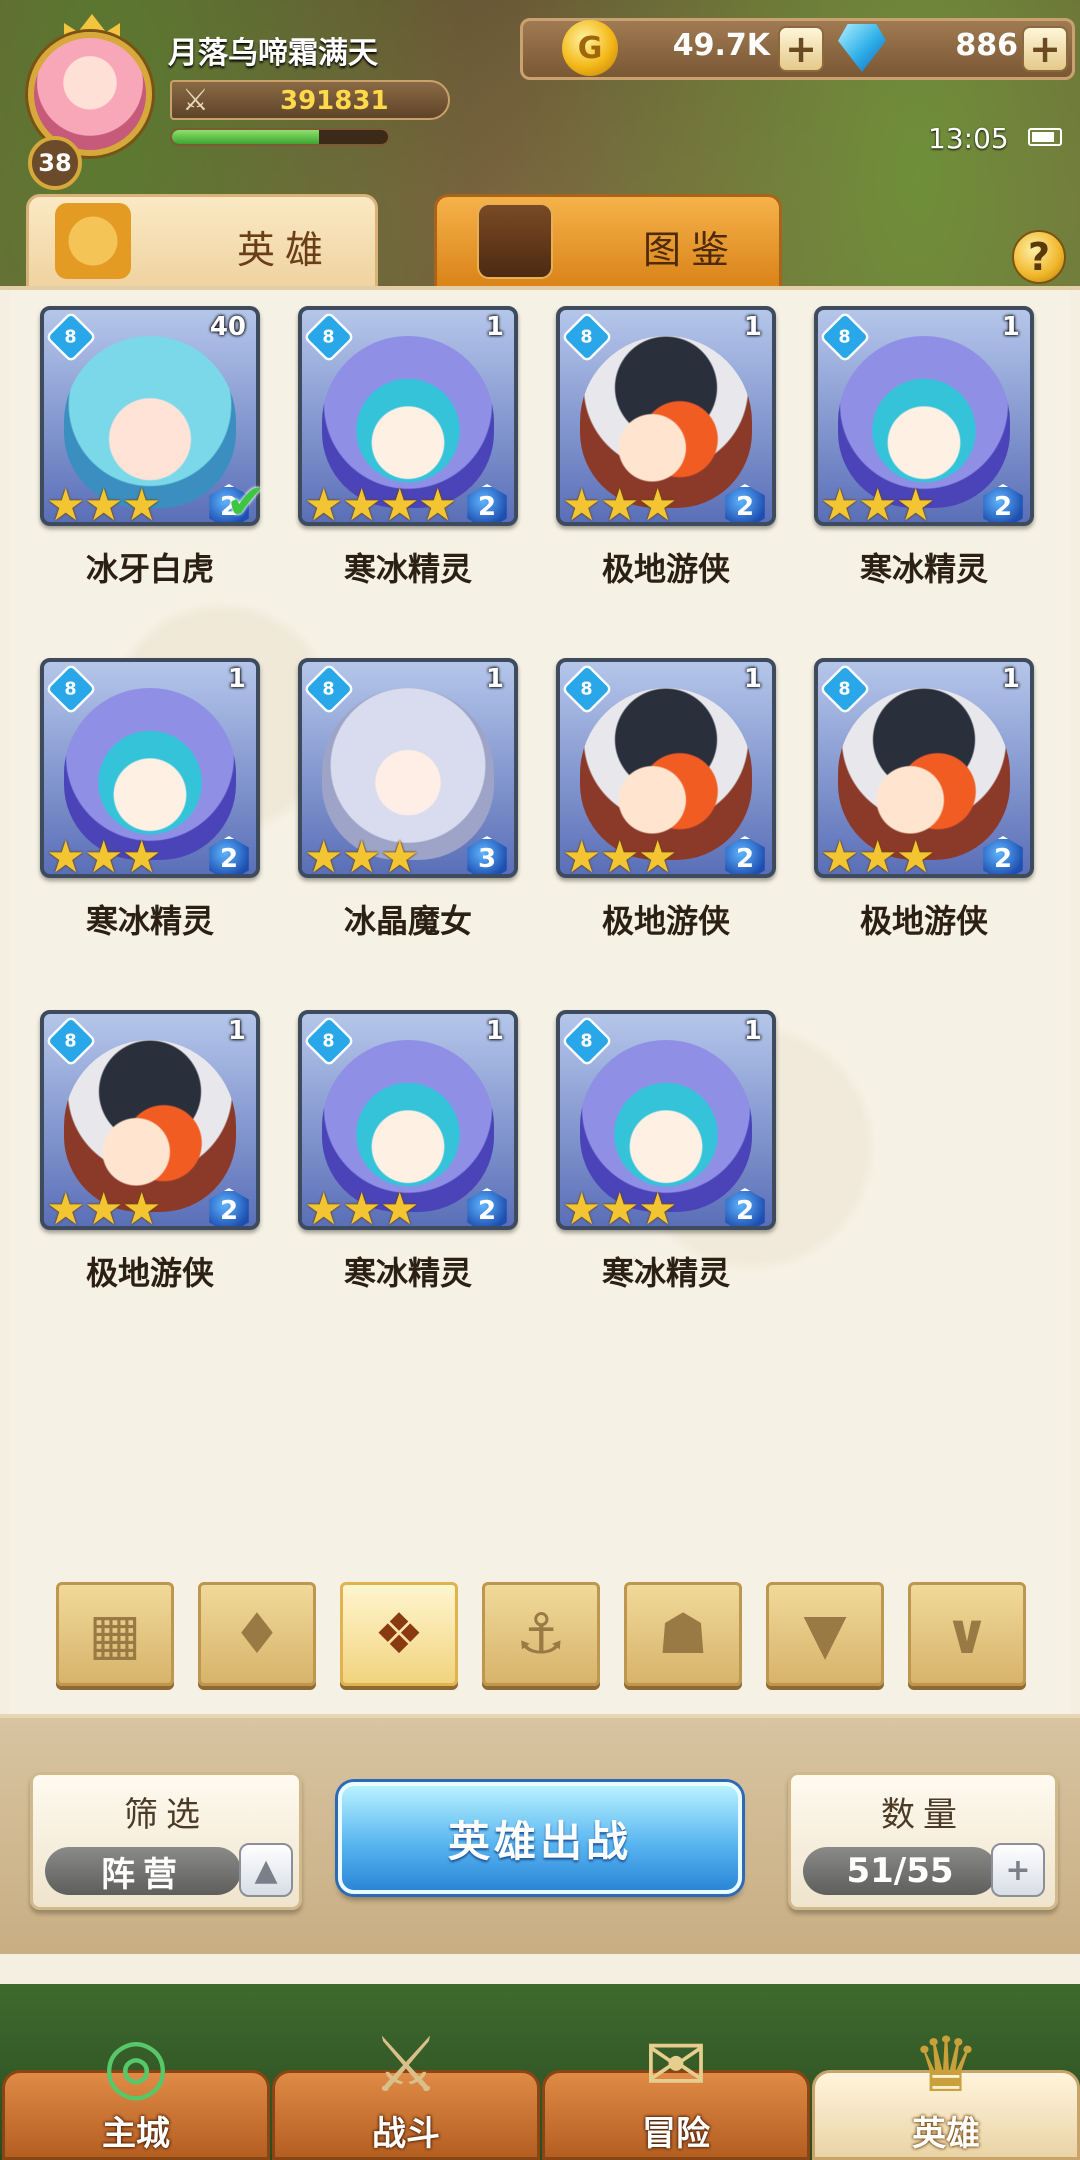 This screenshot has width=1080, height=2160. Describe the element at coordinates (1039, 257) in the screenshot. I see `help-button: ?` at that location.